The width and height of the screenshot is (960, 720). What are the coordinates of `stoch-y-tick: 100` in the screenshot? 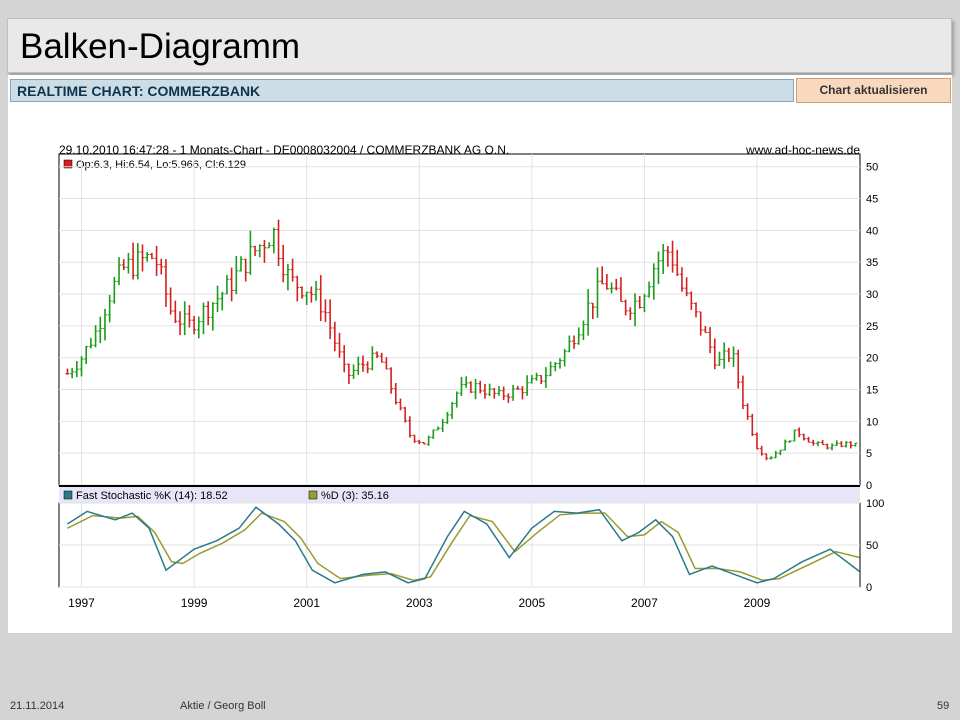 It's located at (875, 504).